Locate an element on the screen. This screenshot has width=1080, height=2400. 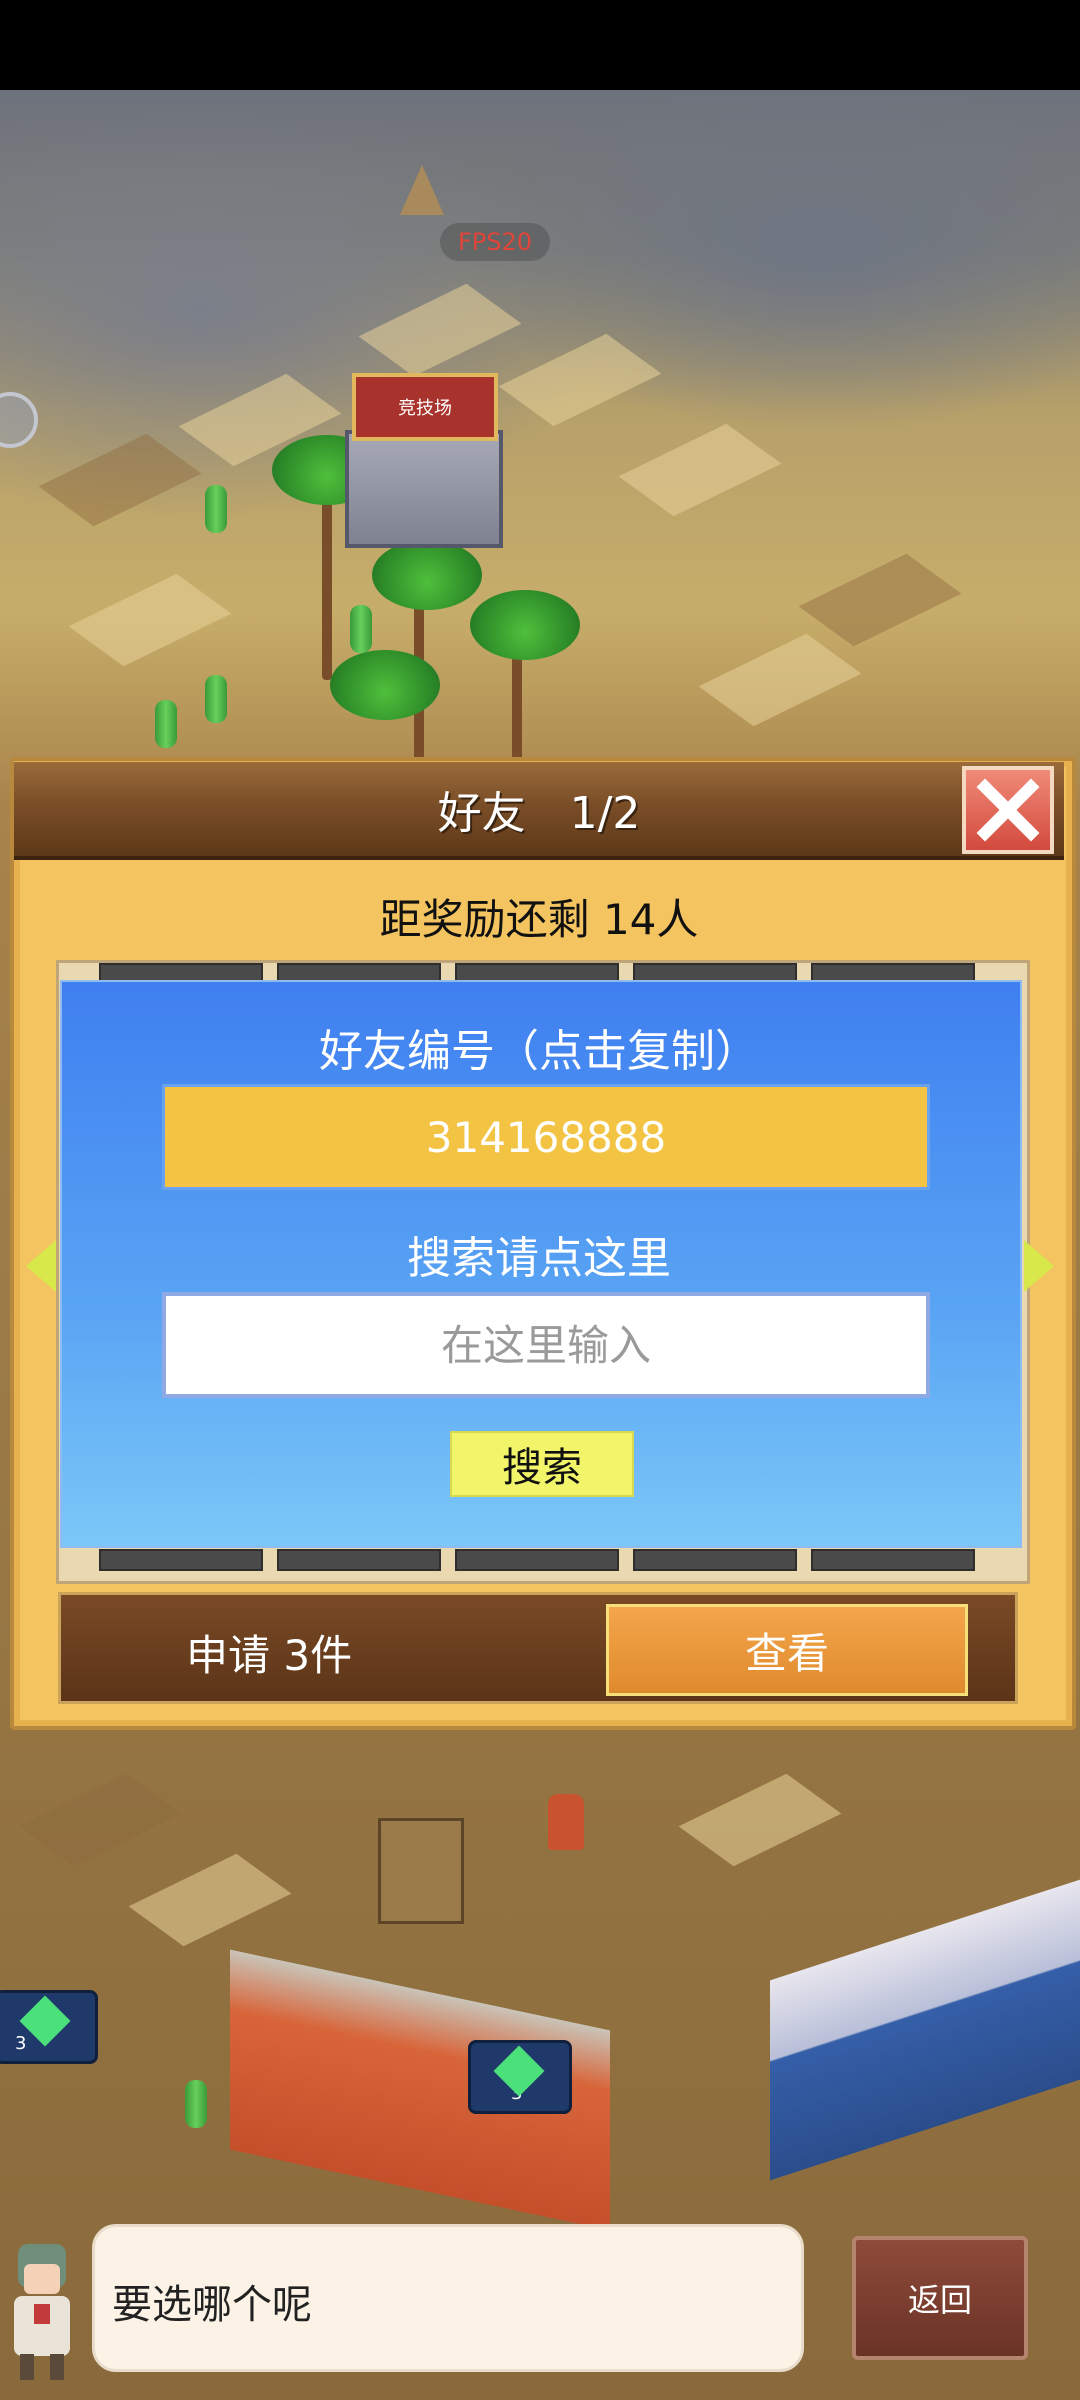
status-bar is located at coordinates (540, 45).